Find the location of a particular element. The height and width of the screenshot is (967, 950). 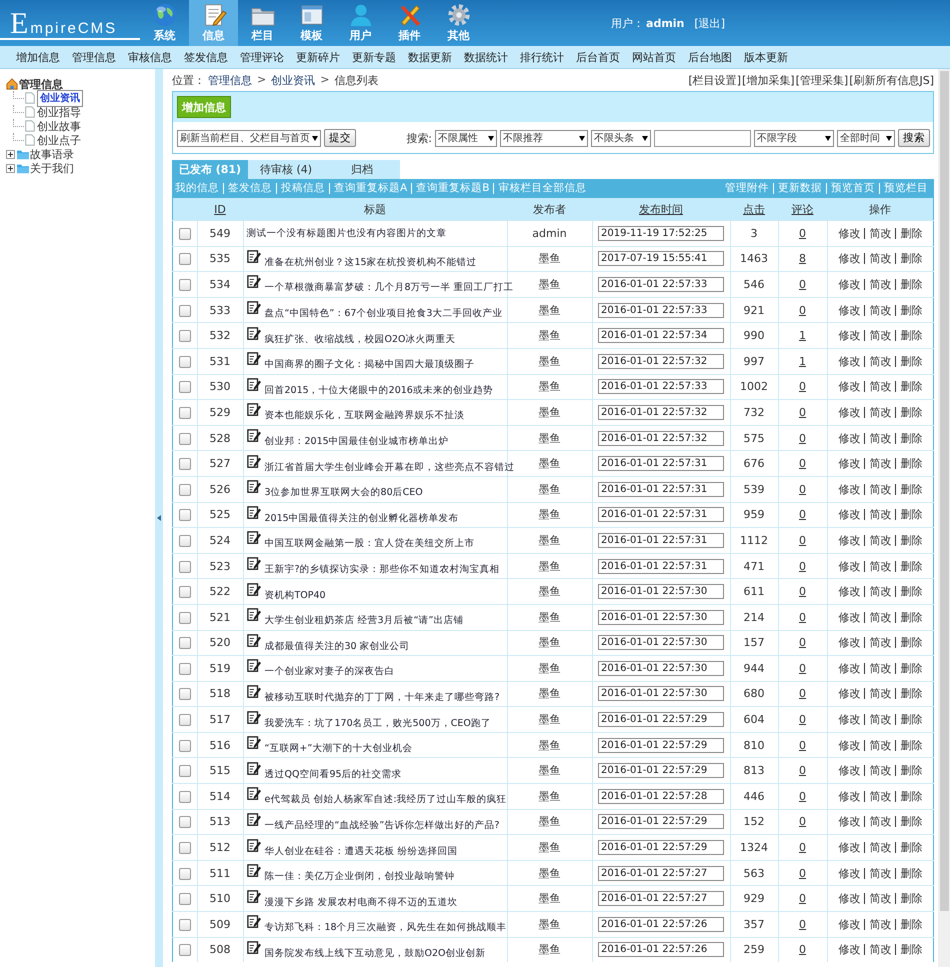

time-field: 2016-01-01 22:57:34 is located at coordinates (661, 336).